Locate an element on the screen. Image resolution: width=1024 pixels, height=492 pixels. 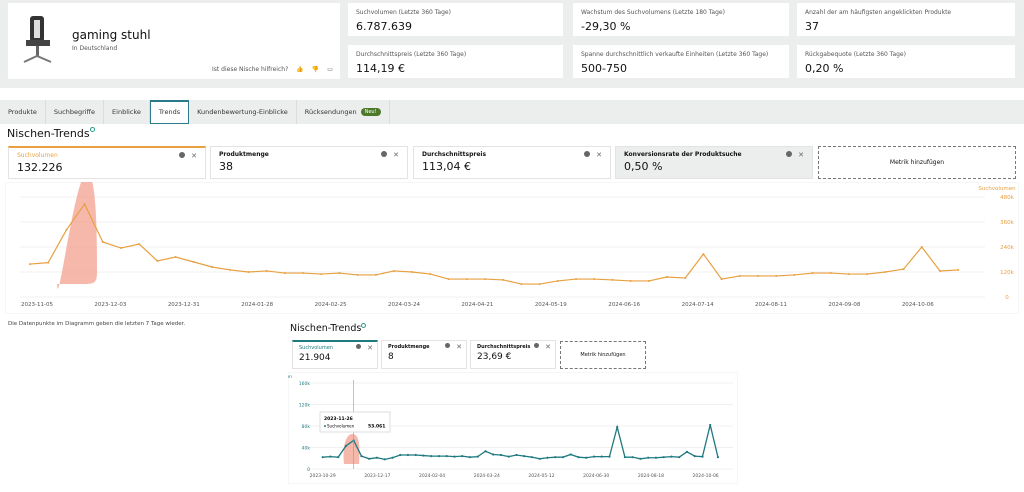
metric-tab-suchvolumen-2: Suchvolumen 21.904 ✕ is located at coordinates (335, 354).